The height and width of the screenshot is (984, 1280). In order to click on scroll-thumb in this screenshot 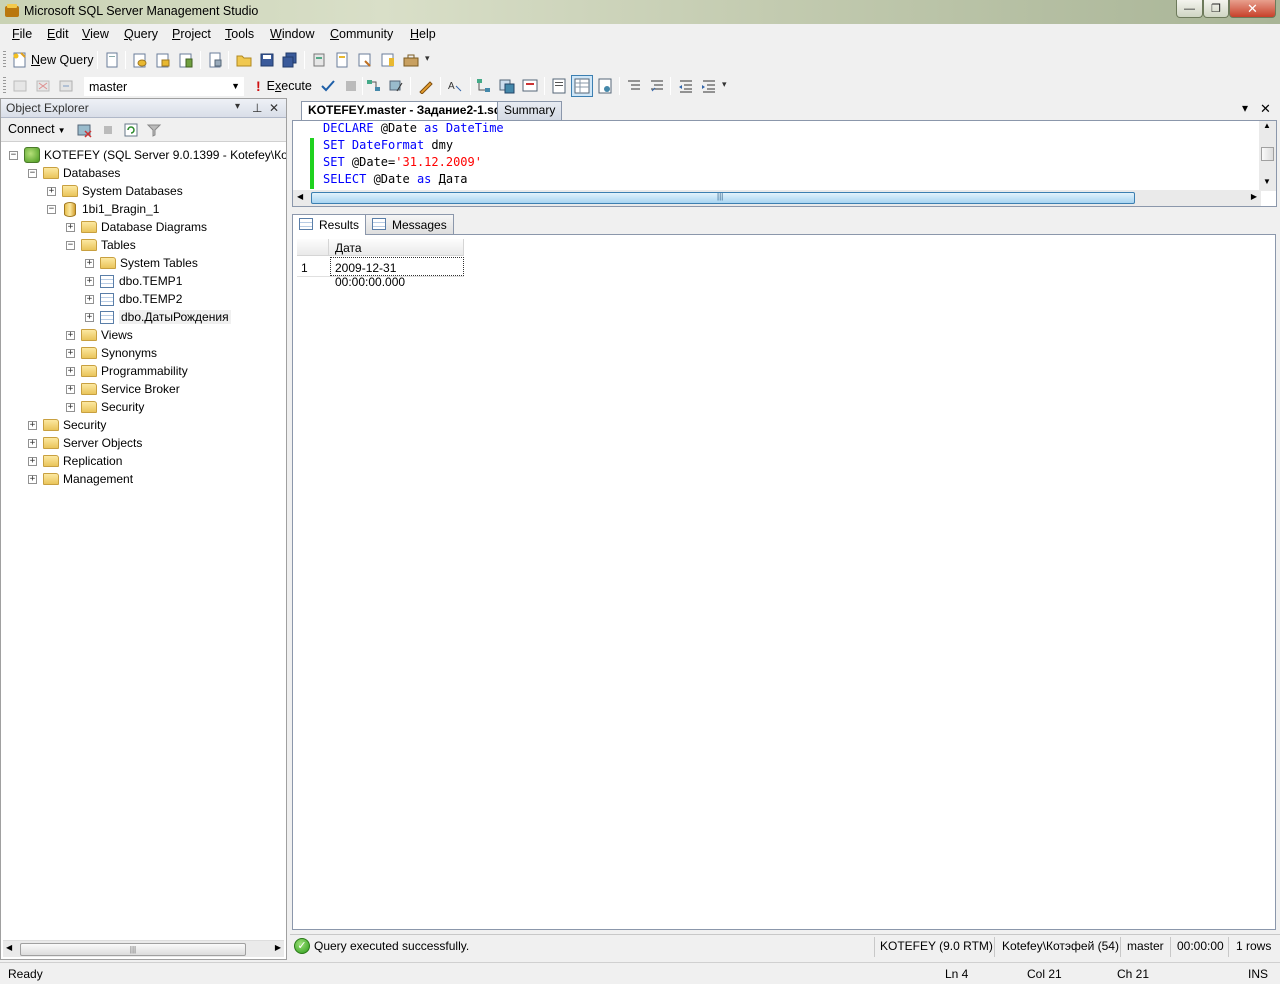, I will do `click(1267, 154)`.